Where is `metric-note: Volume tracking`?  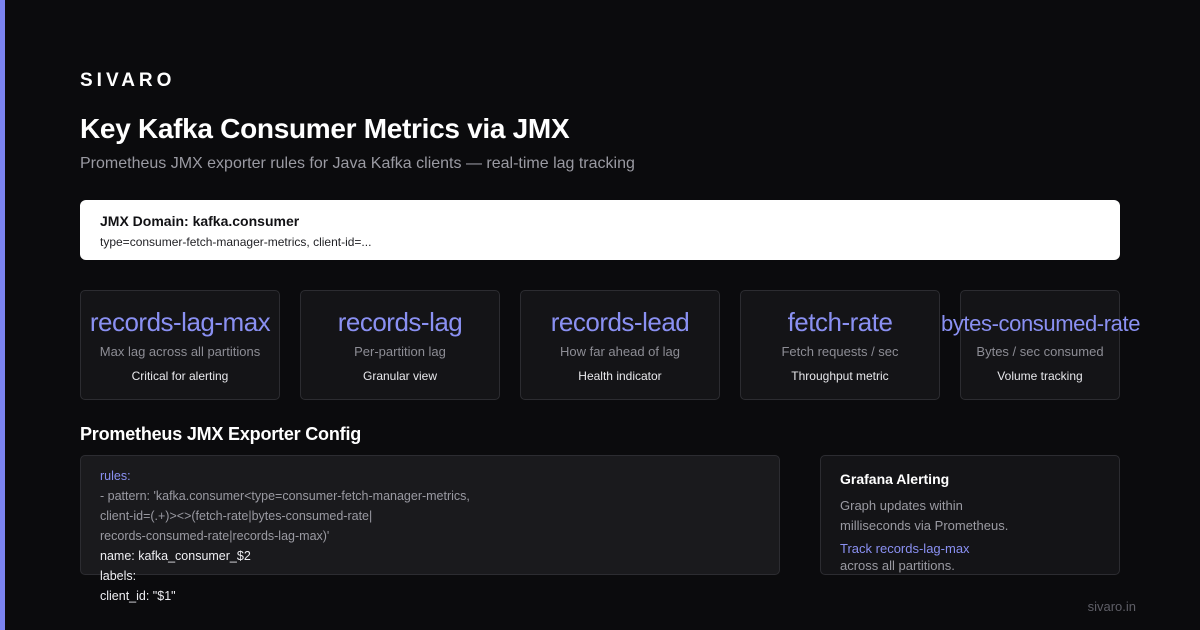
metric-note: Volume tracking is located at coordinates (1040, 376).